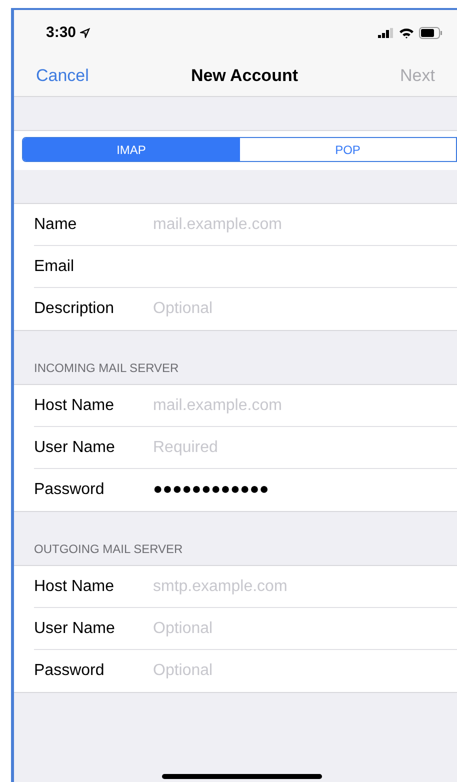  What do you see at coordinates (75, 309) in the screenshot?
I see `field-label: Description` at bounding box center [75, 309].